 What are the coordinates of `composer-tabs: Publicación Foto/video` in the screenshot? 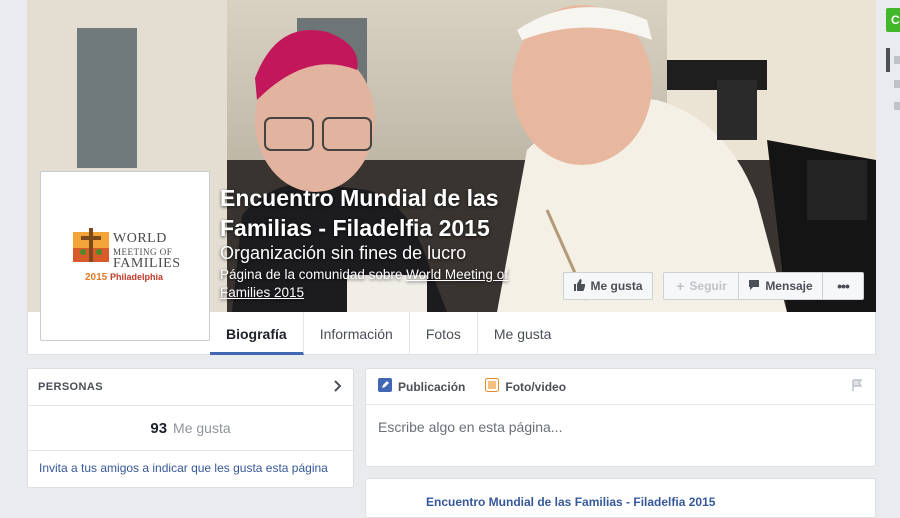 It's located at (620, 387).